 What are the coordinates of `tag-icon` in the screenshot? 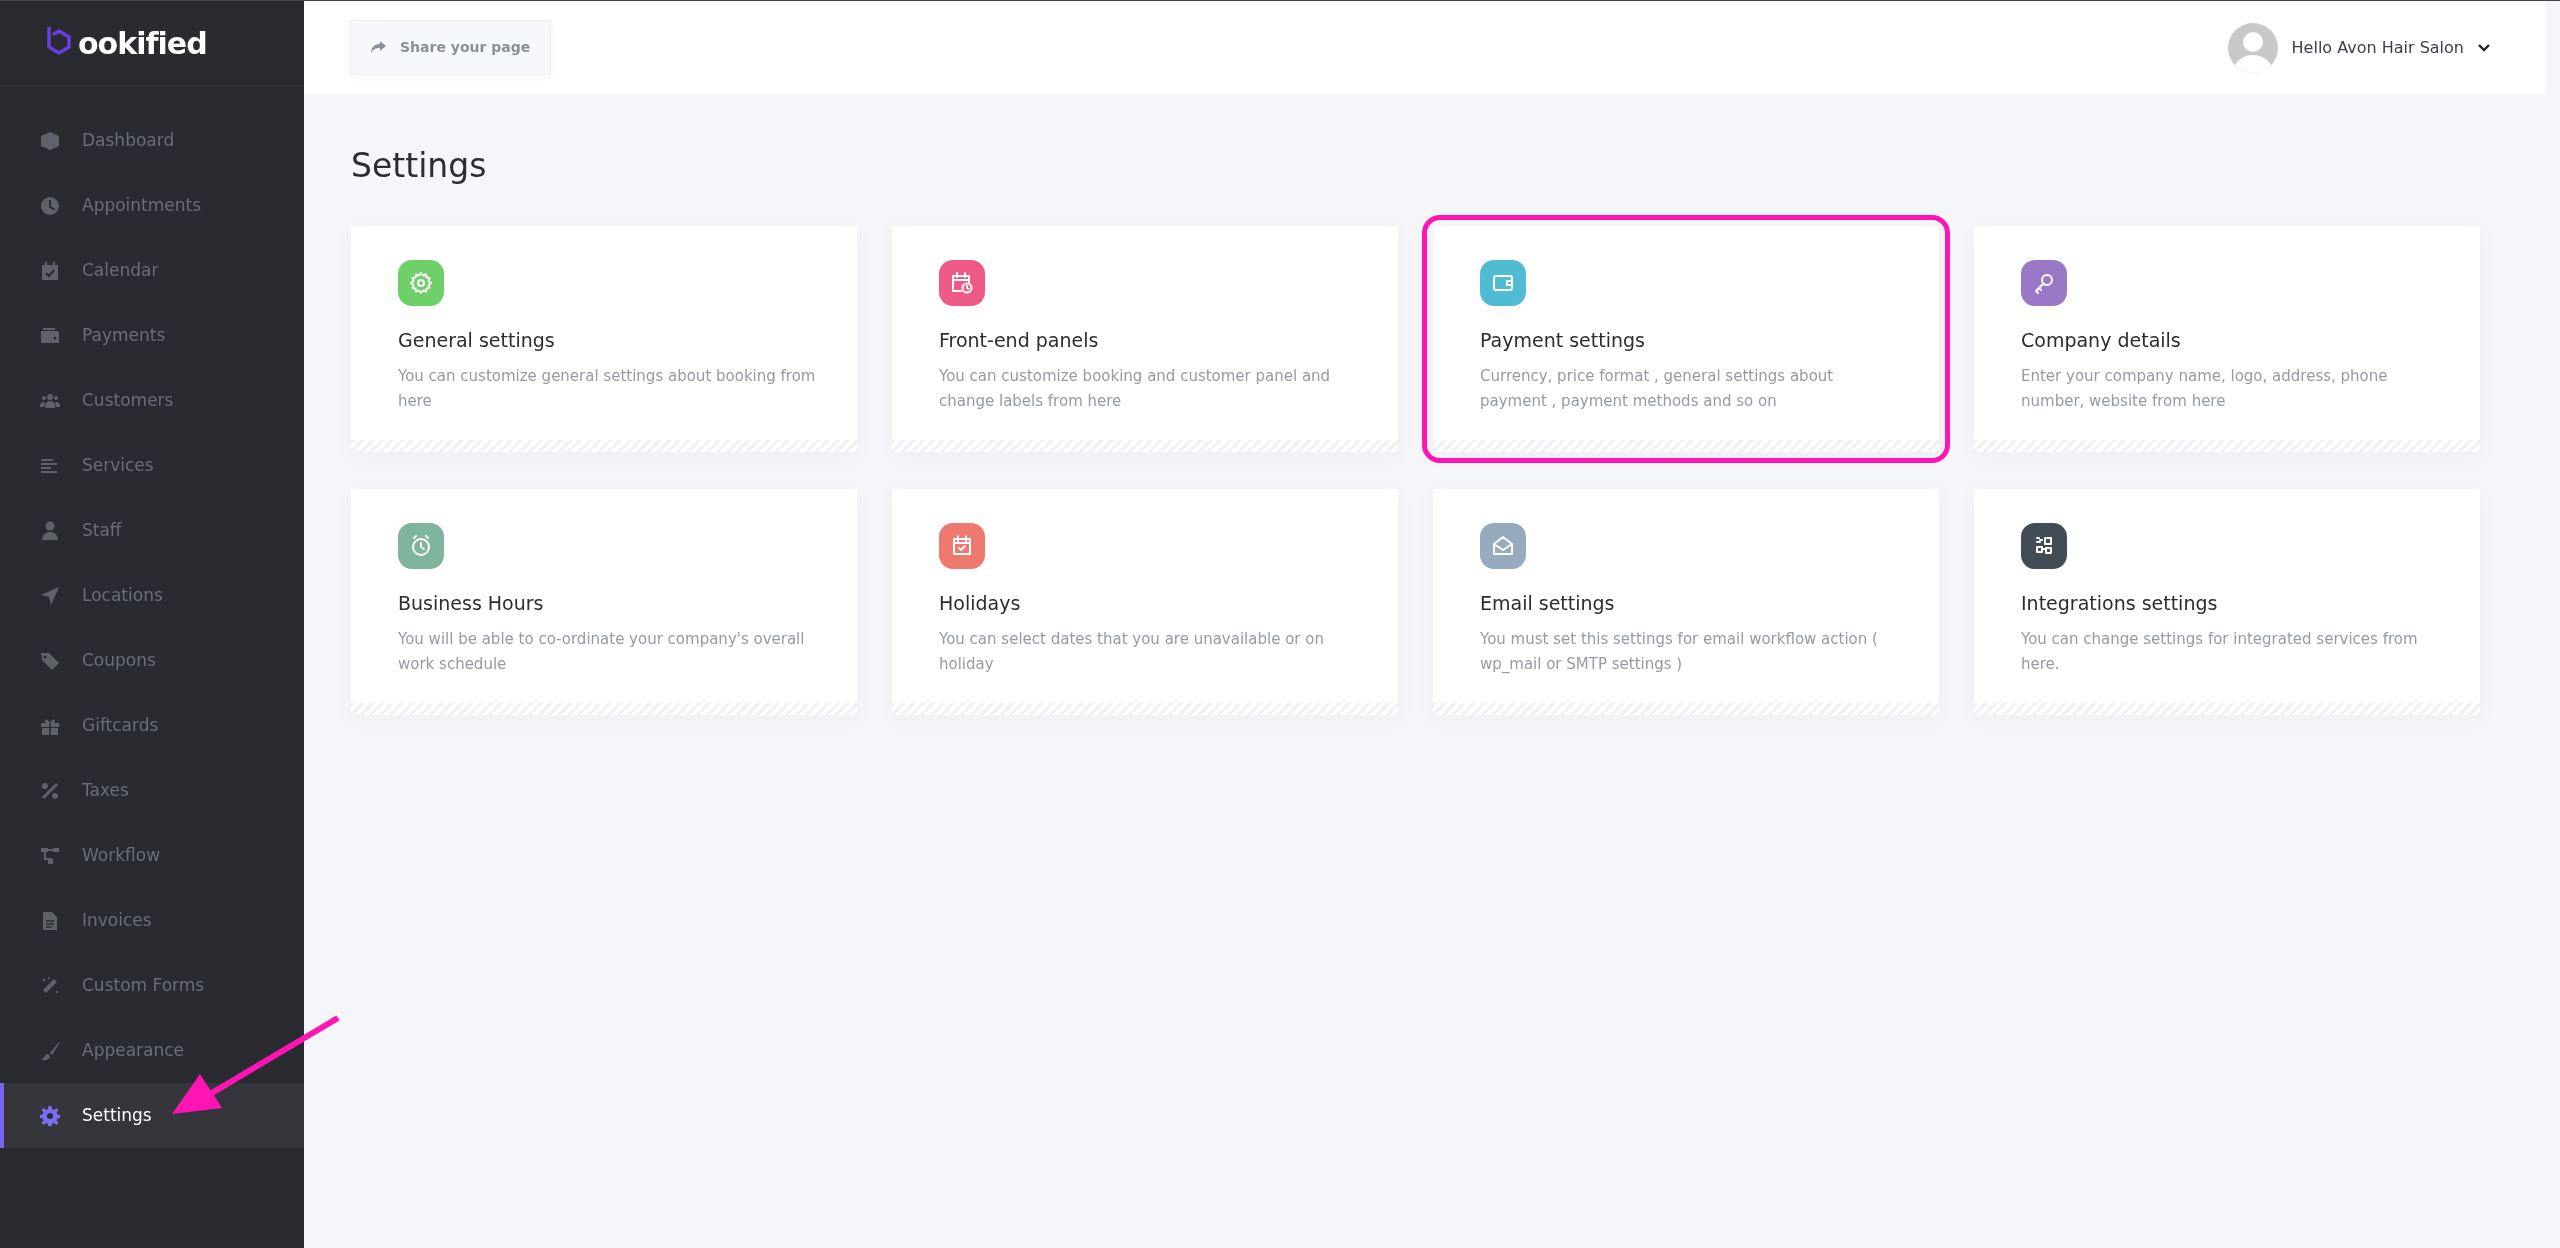 It's located at (50, 660).